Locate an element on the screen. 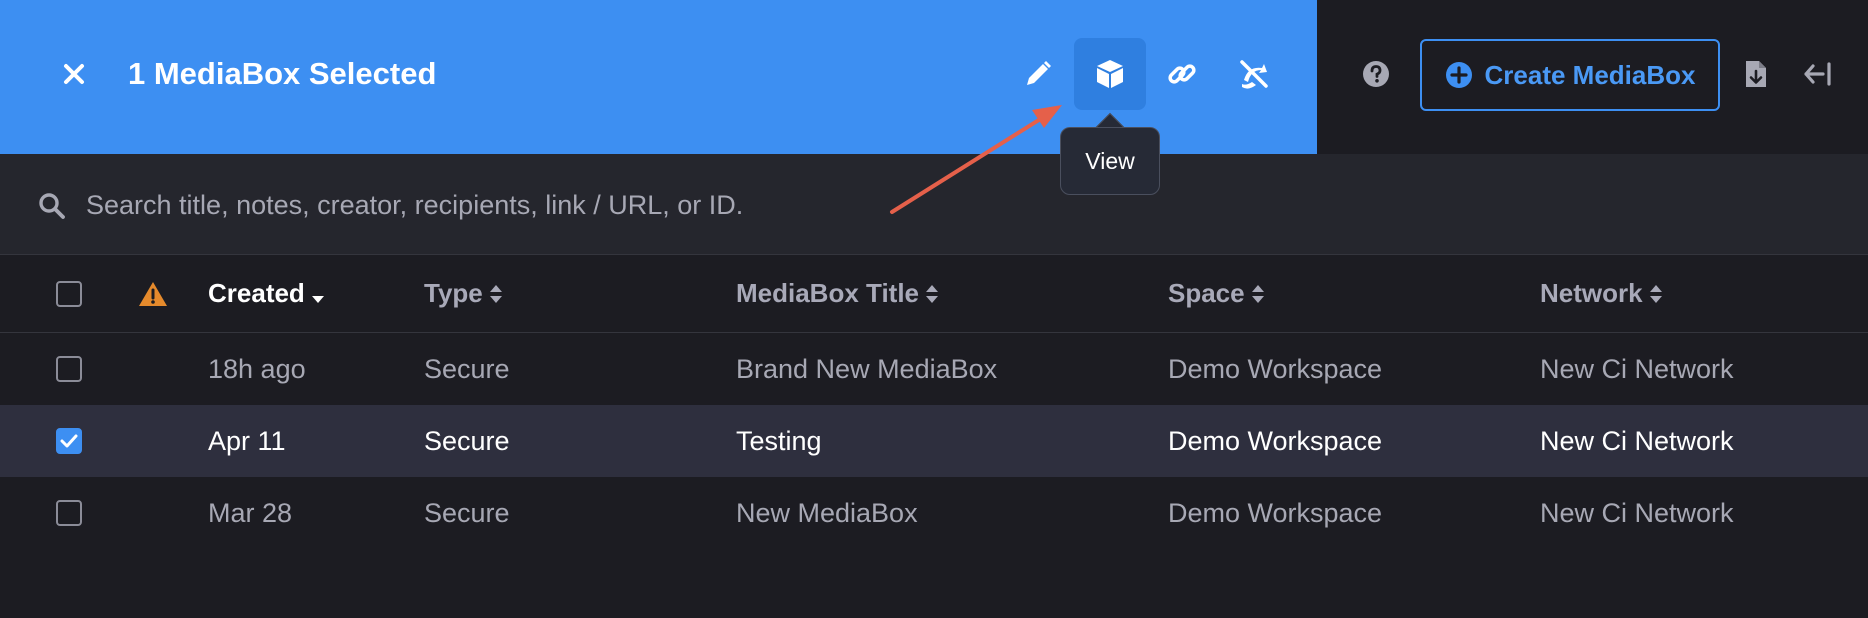 Image resolution: width=1868 pixels, height=618 pixels. view-cube-icon is located at coordinates (1110, 74).